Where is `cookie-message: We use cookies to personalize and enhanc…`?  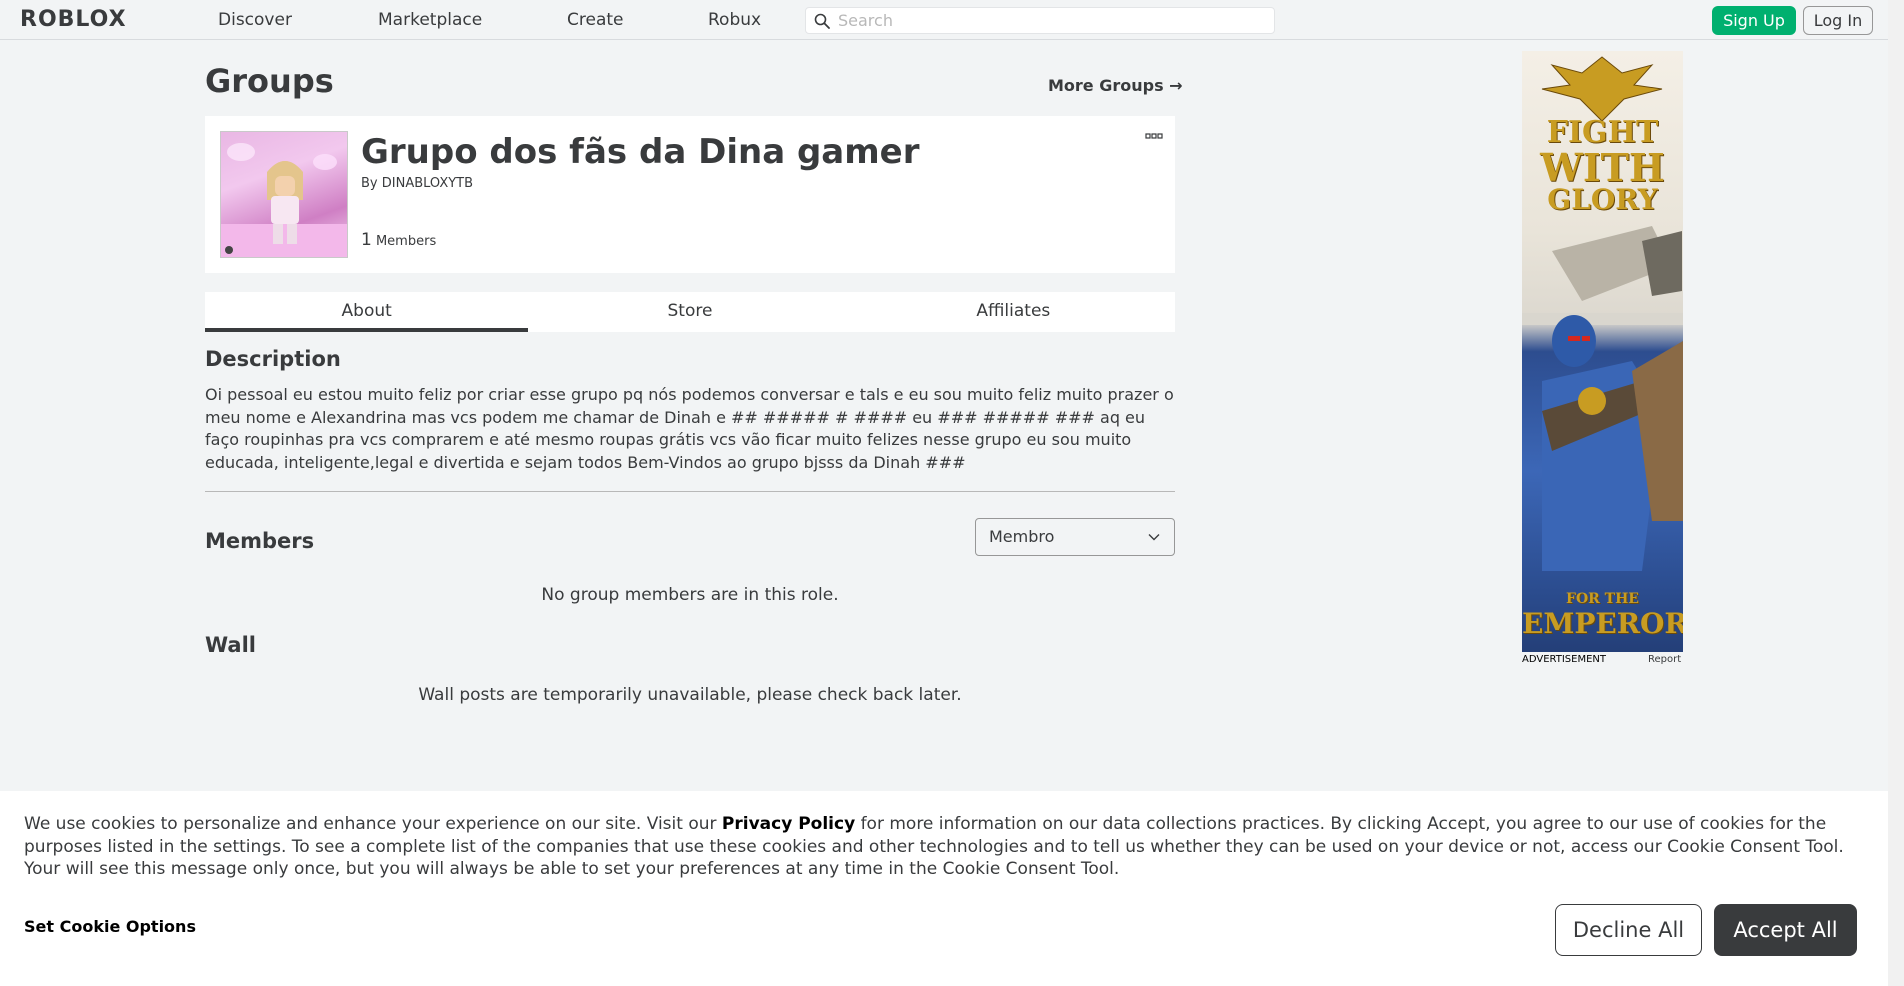 cookie-message: We use cookies to personalize and enhanc… is located at coordinates (939, 847).